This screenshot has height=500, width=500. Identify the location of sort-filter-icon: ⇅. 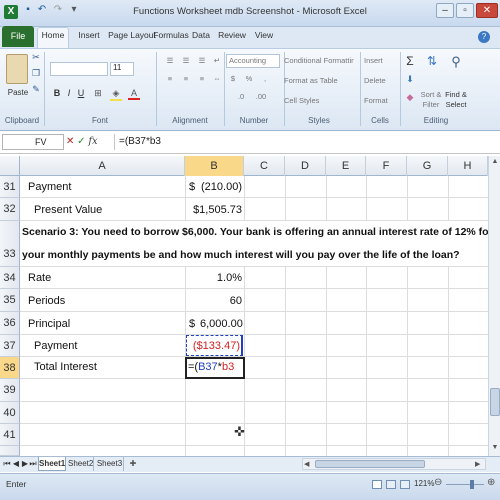
(432, 64).